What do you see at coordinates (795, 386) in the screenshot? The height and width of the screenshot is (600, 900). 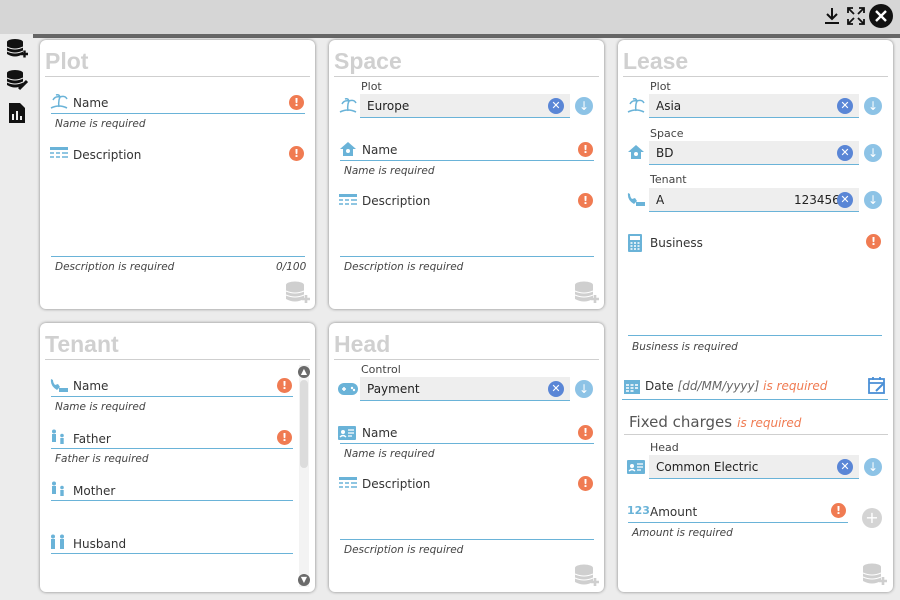 I see `date-required: is required` at bounding box center [795, 386].